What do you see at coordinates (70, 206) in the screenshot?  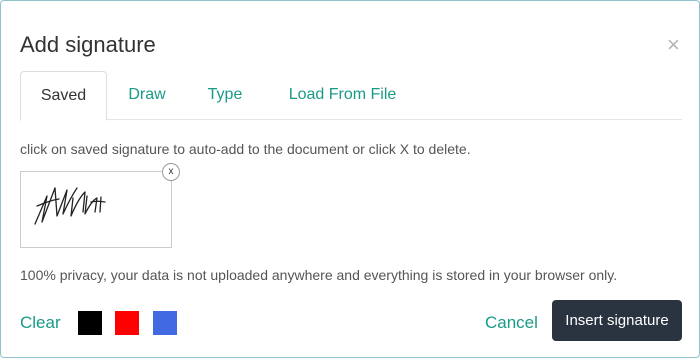 I see `signature-drawing` at bounding box center [70, 206].